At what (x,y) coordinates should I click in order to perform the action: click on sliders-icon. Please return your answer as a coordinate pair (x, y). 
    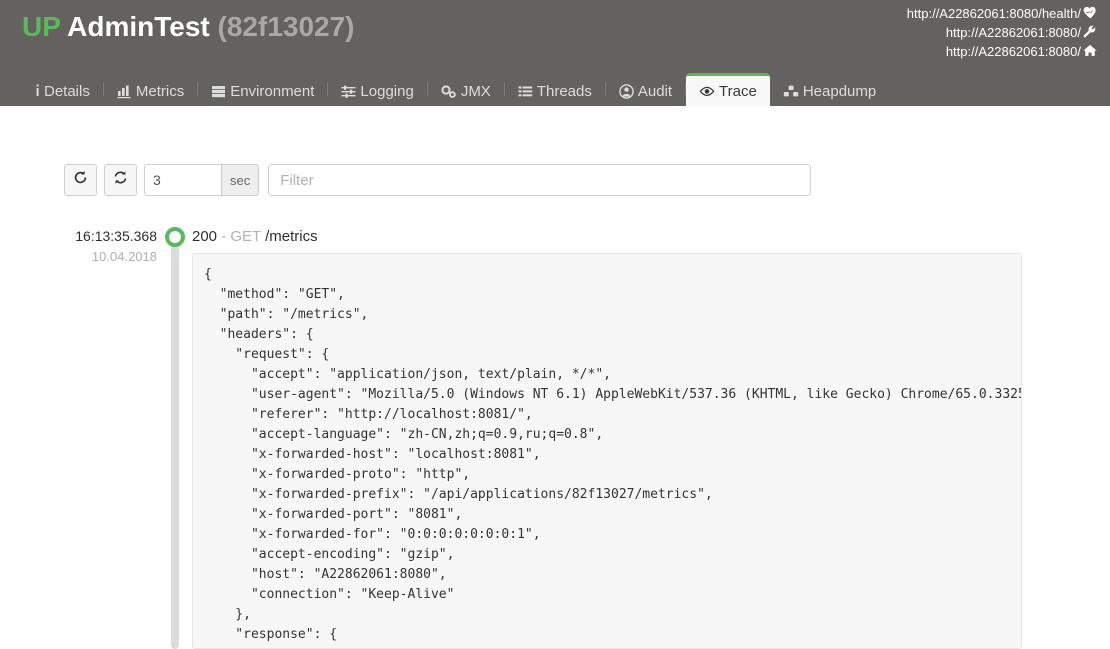
    Looking at the image, I should click on (348, 91).